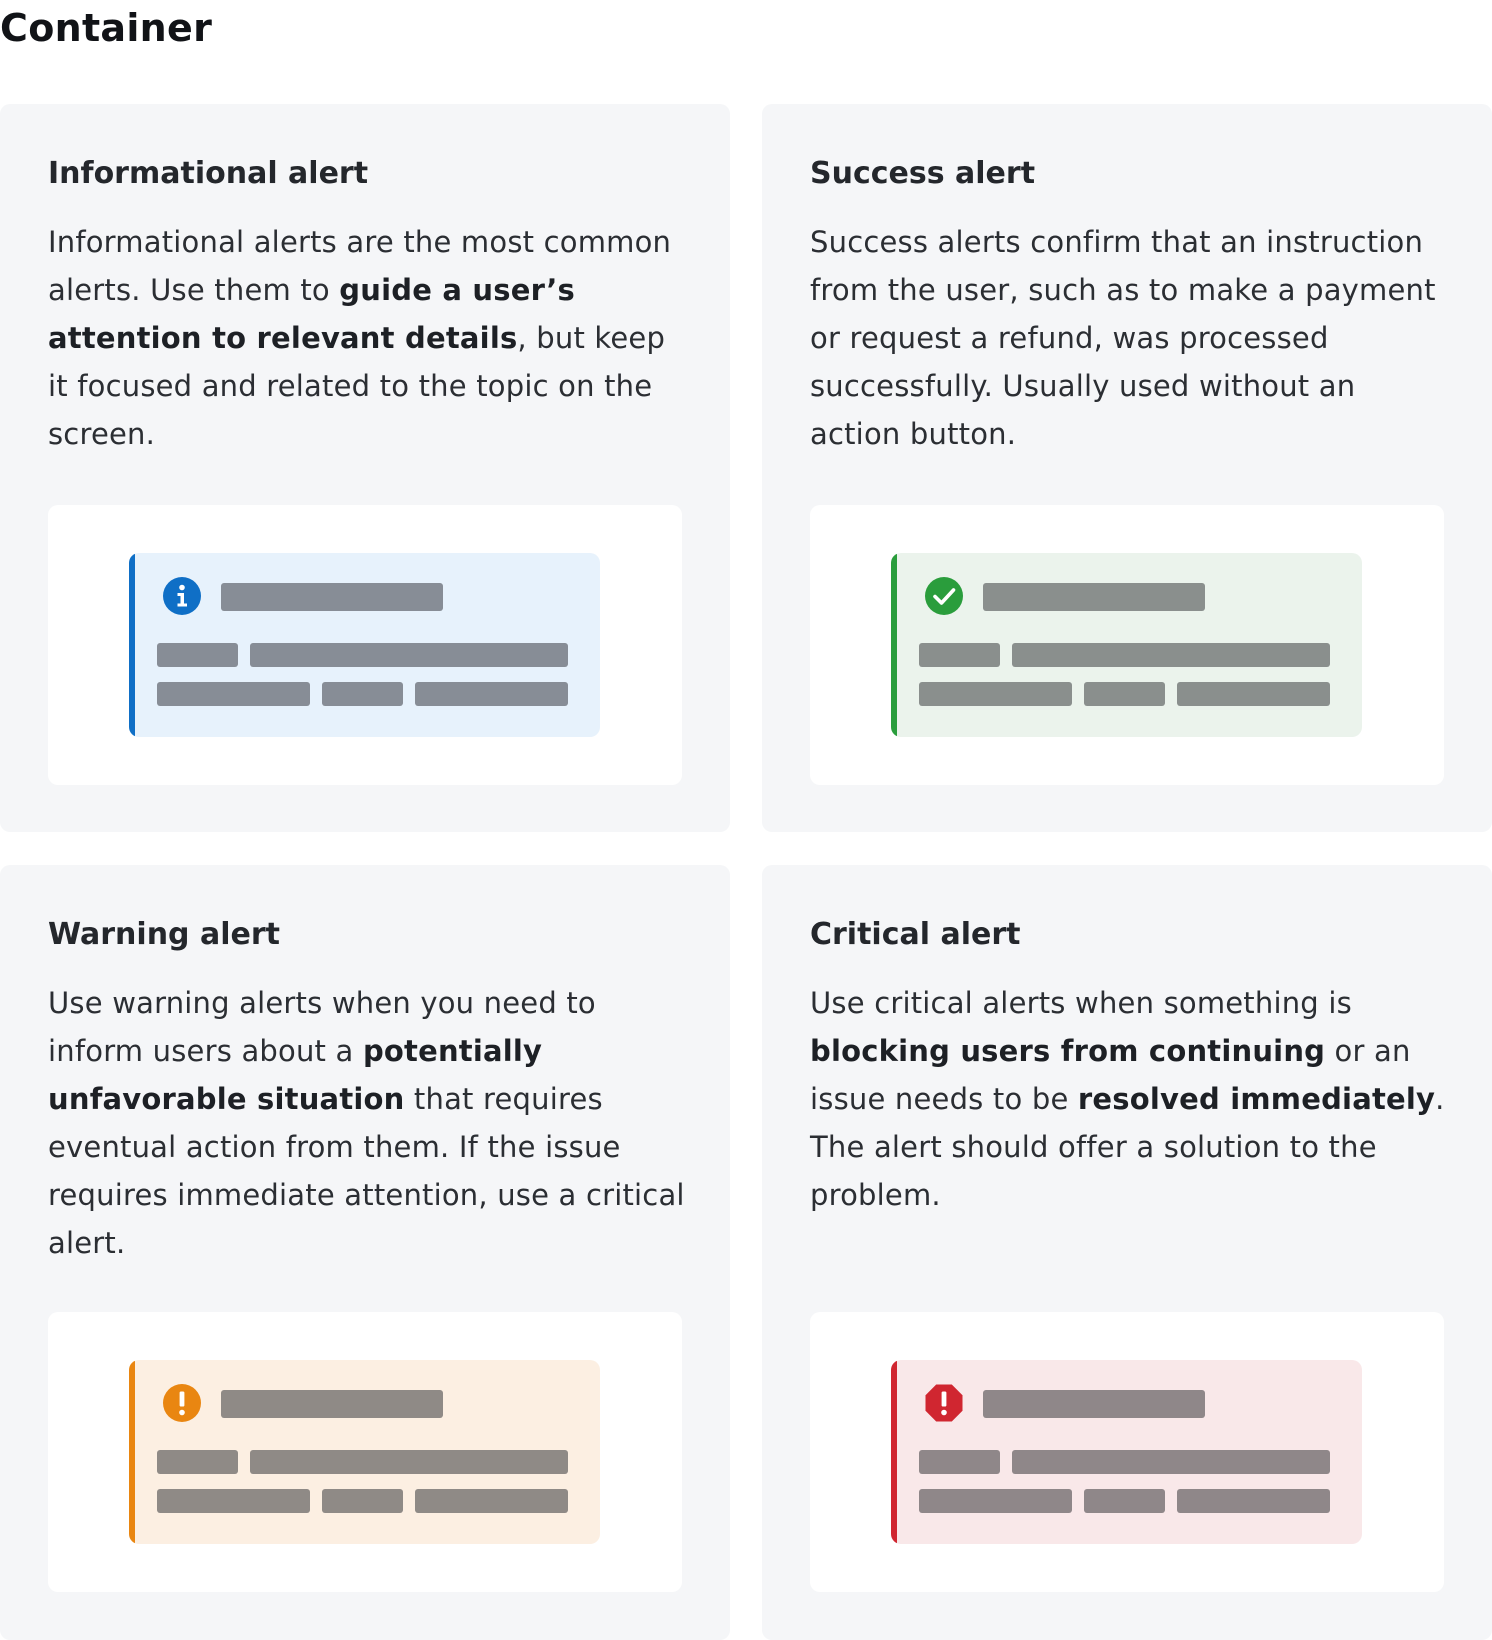 This screenshot has height=1640, width=1492. What do you see at coordinates (1068, 1051) in the screenshot?
I see `description-emphasis: blocking users from continuing` at bounding box center [1068, 1051].